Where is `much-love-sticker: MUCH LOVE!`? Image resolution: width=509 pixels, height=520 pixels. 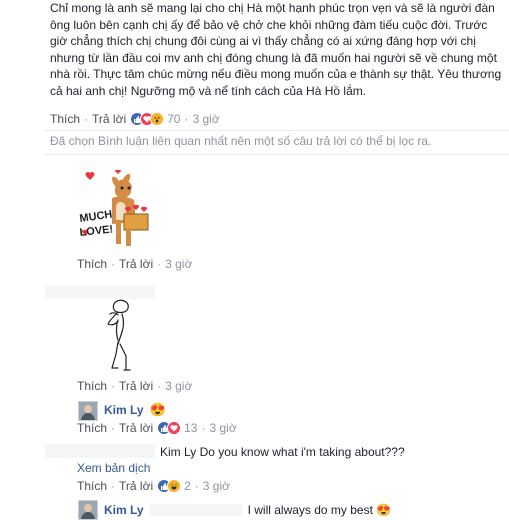
much-love-sticker: MUCH LOVE! is located at coordinates (118, 209).